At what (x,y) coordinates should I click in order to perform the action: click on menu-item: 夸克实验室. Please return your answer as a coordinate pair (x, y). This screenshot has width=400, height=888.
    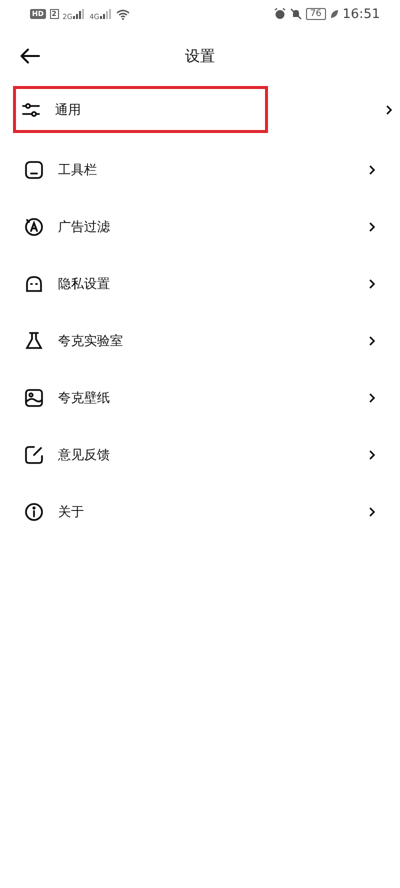
    Looking at the image, I should click on (200, 340).